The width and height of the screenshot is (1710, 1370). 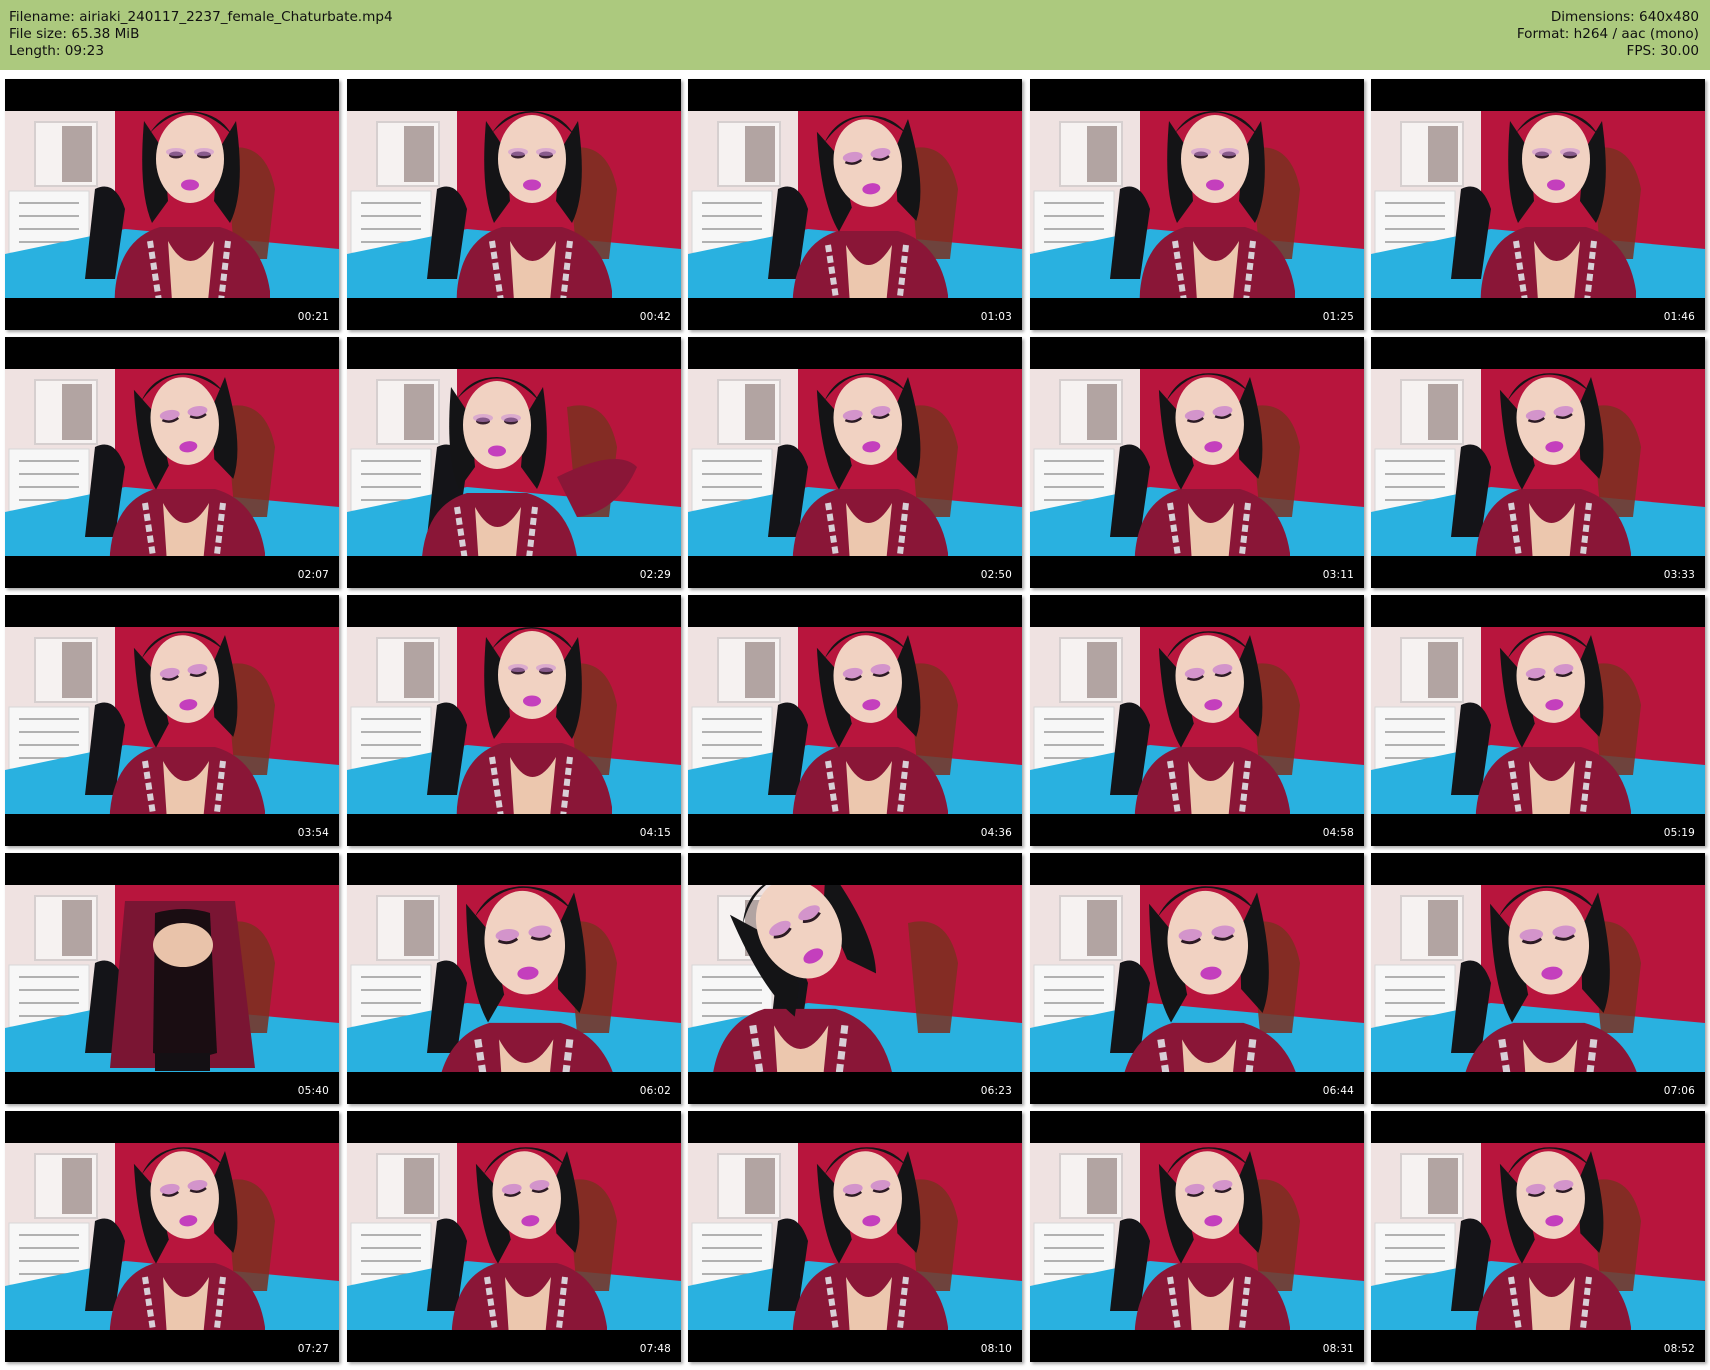 I want to click on dimensions-text: Dimensions: 640x480, so click(x=1624, y=17).